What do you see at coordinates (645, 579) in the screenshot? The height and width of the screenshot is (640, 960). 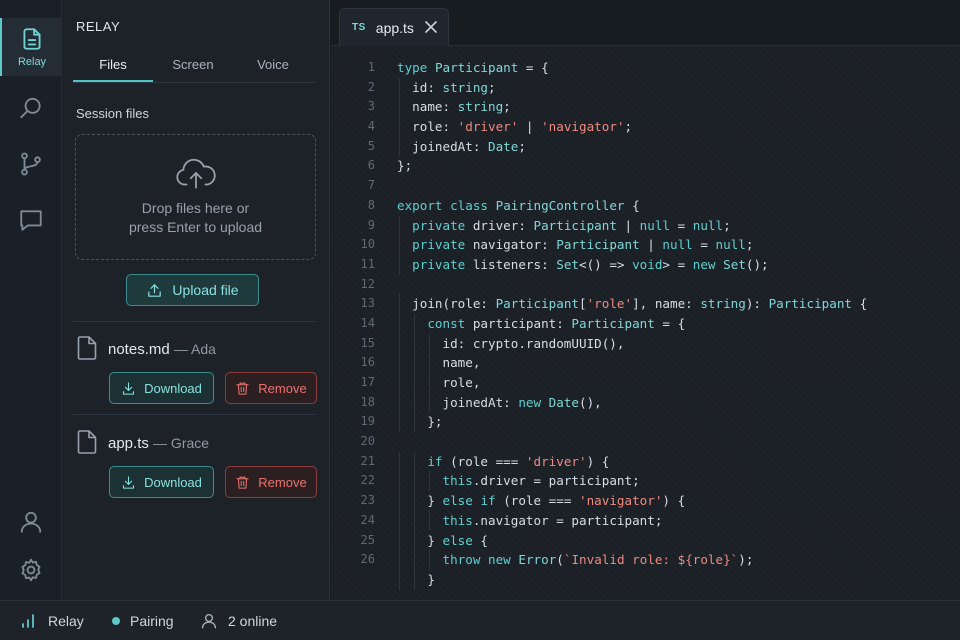 I see `code-line: }` at bounding box center [645, 579].